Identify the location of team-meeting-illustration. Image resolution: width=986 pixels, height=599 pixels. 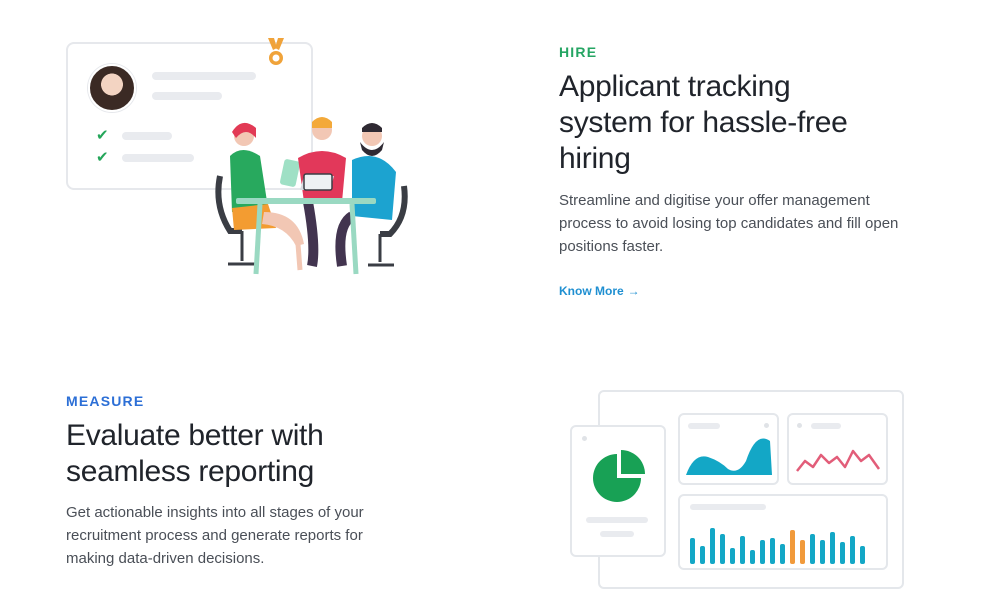
(311, 196).